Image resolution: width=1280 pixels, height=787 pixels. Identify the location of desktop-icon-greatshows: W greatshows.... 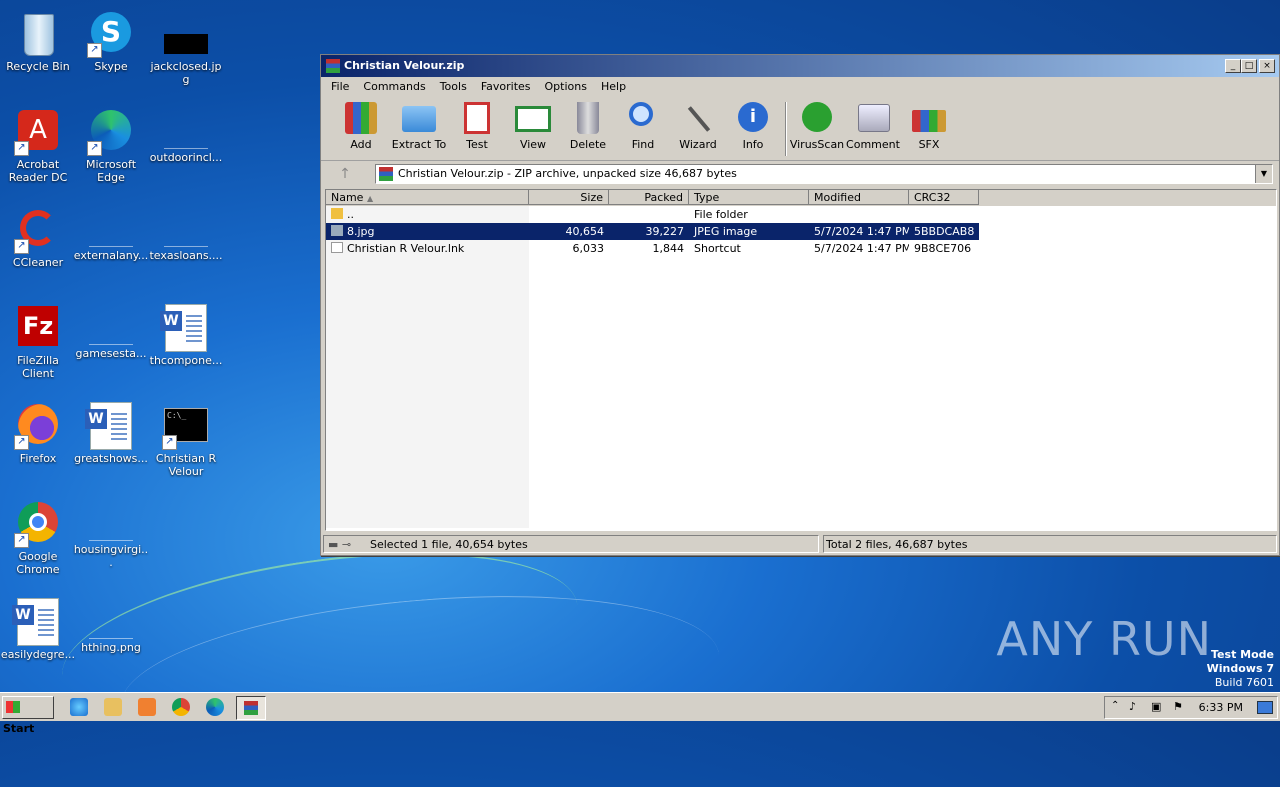
(111, 430).